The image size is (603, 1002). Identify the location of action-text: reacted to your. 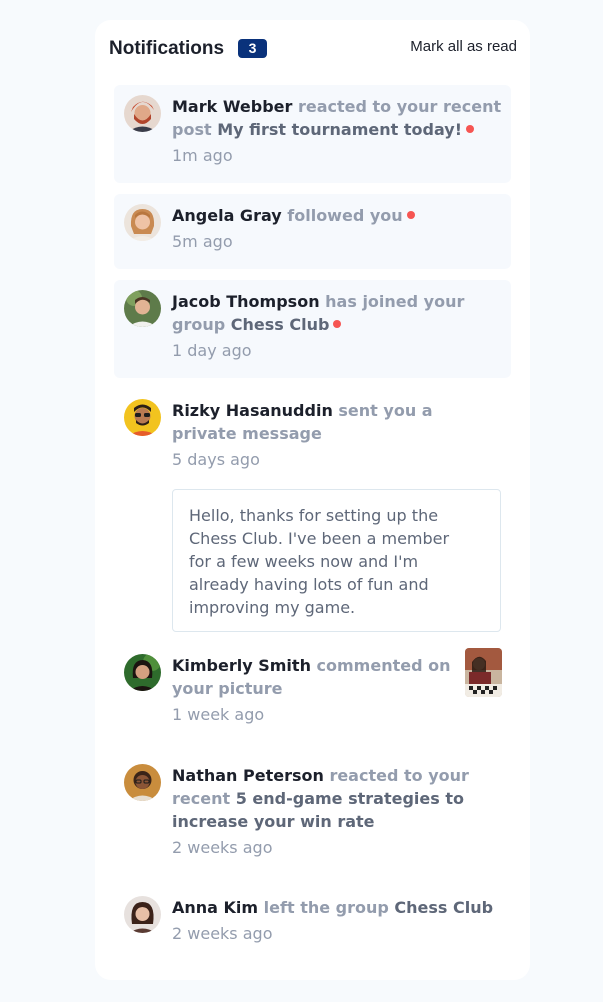
(399, 775).